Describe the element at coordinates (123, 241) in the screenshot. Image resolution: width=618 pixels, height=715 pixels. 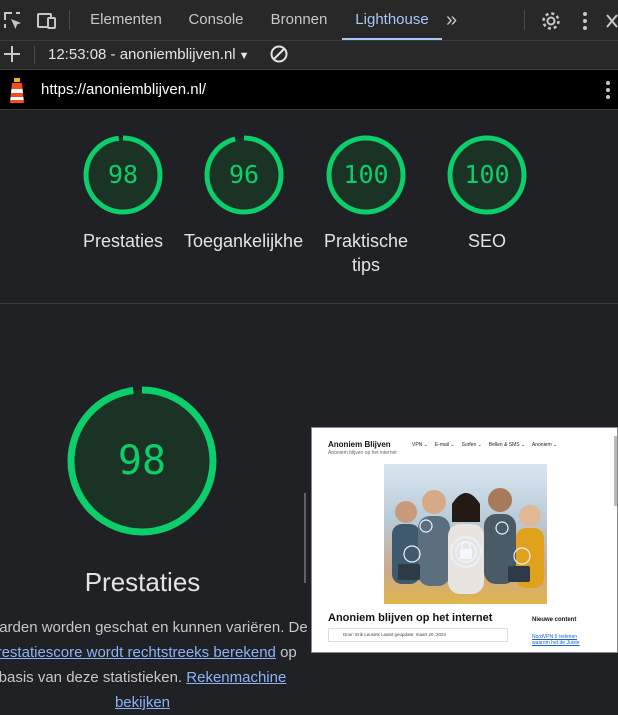
I see `gauge-label: Prestaties` at that location.